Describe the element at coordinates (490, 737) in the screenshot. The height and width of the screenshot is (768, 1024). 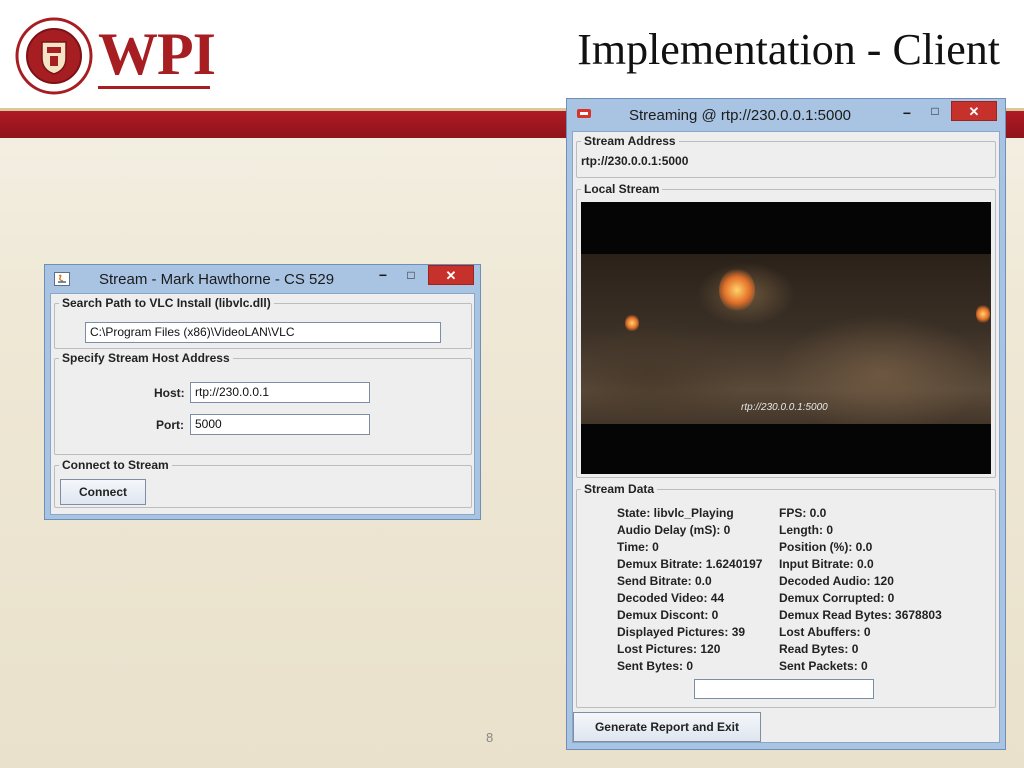
I see `page-number: 8` at that location.